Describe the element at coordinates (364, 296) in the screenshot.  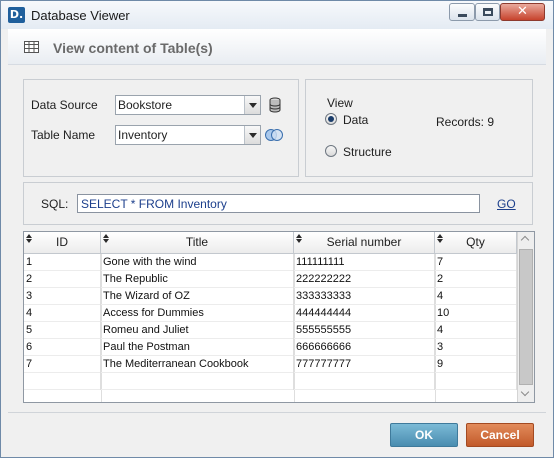
I see `cell-serial-number: 333333333` at that location.